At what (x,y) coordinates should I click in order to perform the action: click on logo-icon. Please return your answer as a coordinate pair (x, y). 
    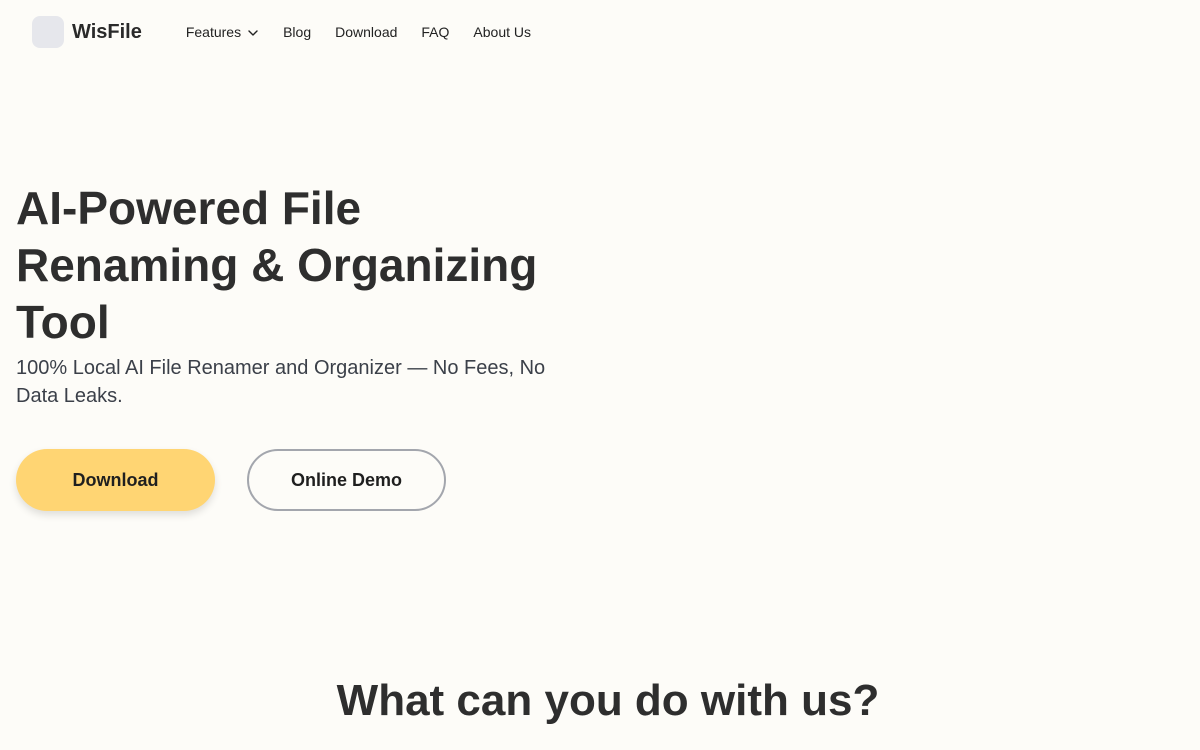
    Looking at the image, I should click on (48, 32).